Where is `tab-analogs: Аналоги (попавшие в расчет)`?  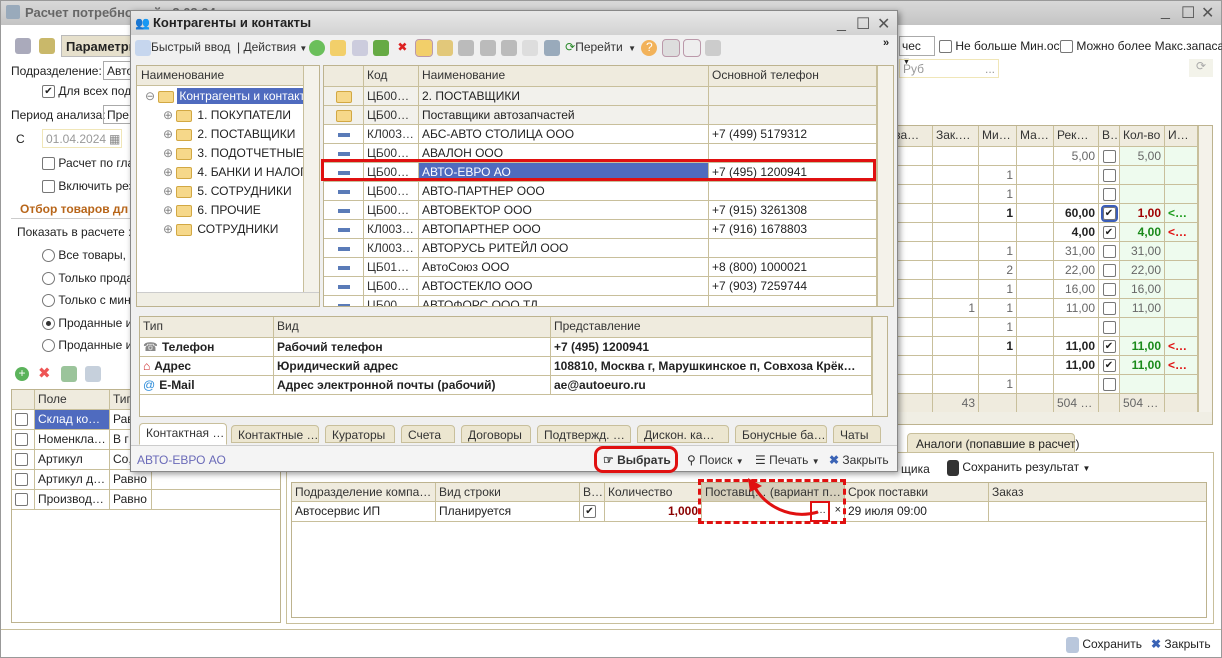 tab-analogs: Аналоги (попавшие в расчет) is located at coordinates (993, 443).